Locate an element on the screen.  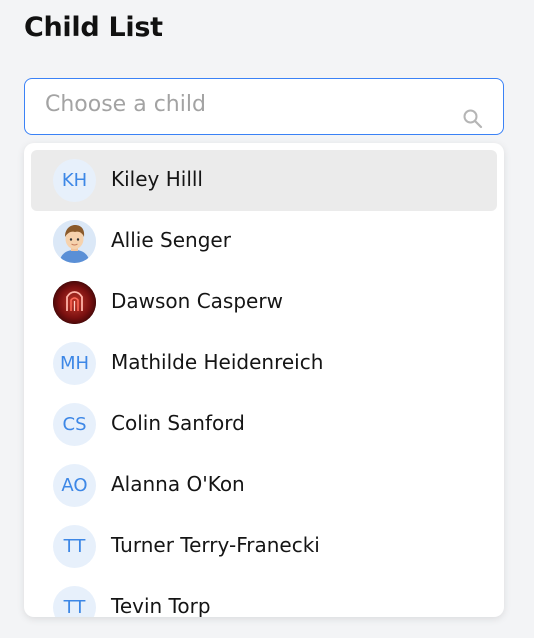
child-option: AO Alanna O'Kon is located at coordinates (264, 485).